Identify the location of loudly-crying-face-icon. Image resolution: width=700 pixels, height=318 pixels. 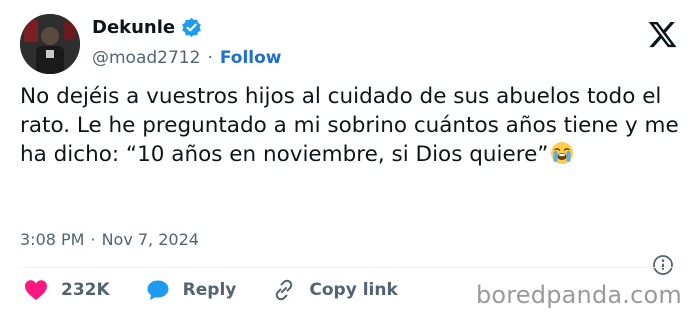
(562, 153).